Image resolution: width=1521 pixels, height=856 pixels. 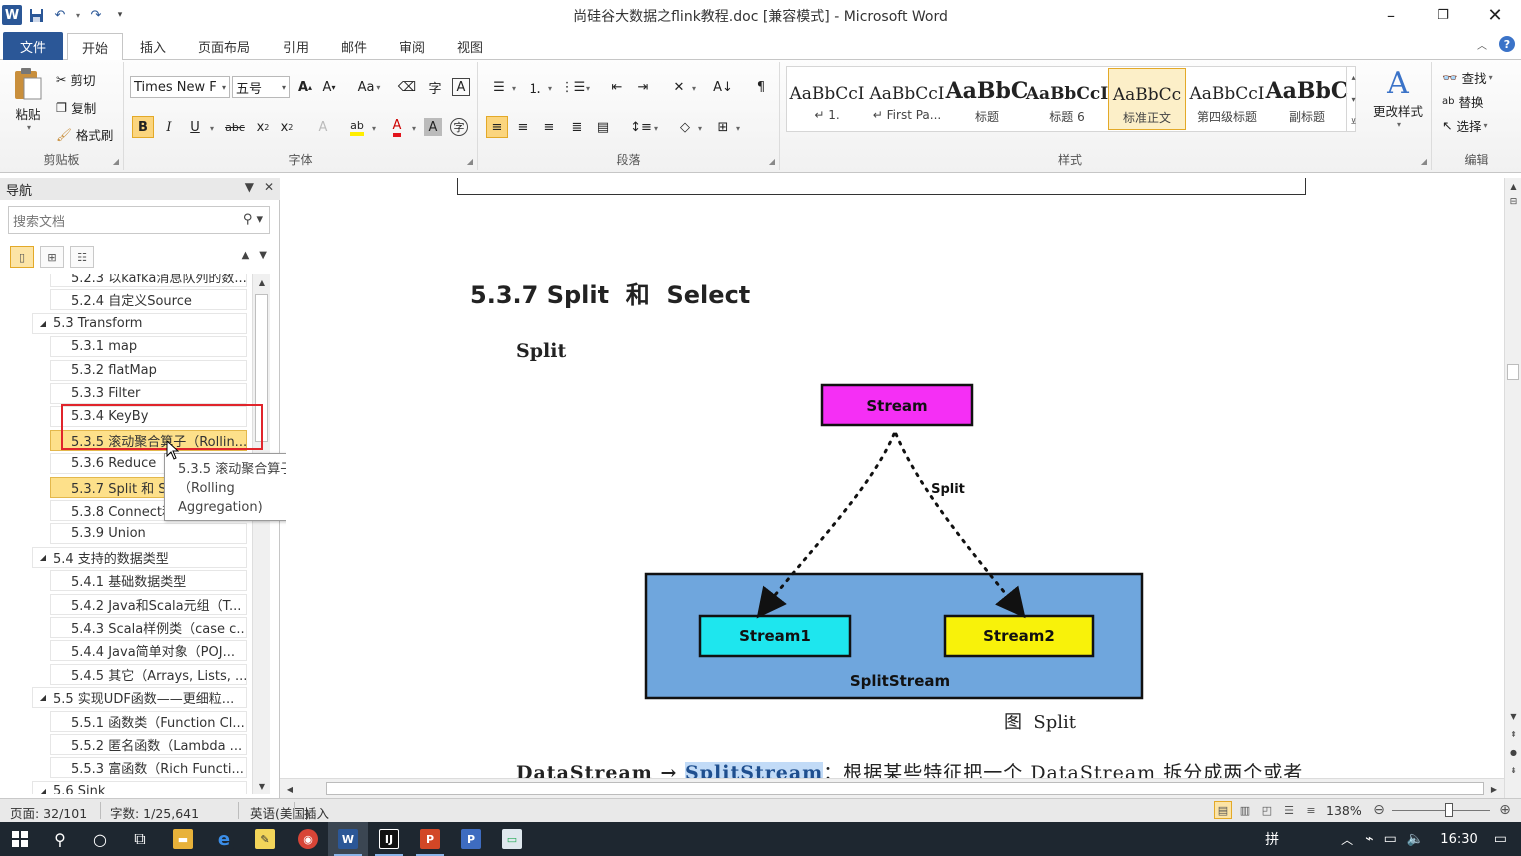 I want to click on nav-search-input: 搜索文档 ⚲ ▾, so click(x=139, y=220).